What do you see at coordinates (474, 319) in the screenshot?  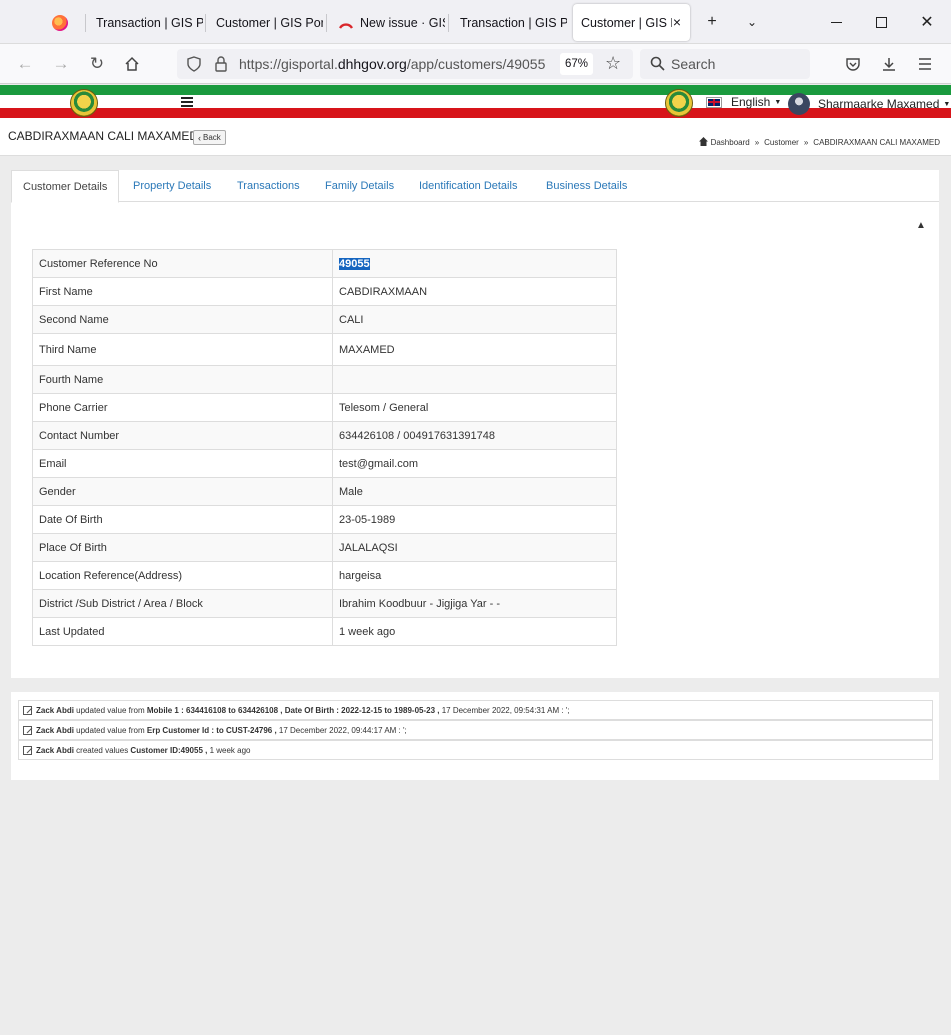 I see `row-value: CALI` at bounding box center [474, 319].